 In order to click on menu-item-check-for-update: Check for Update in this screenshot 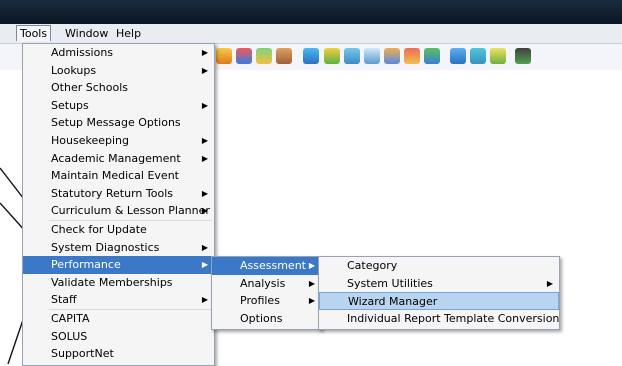, I will do `click(118, 230)`.